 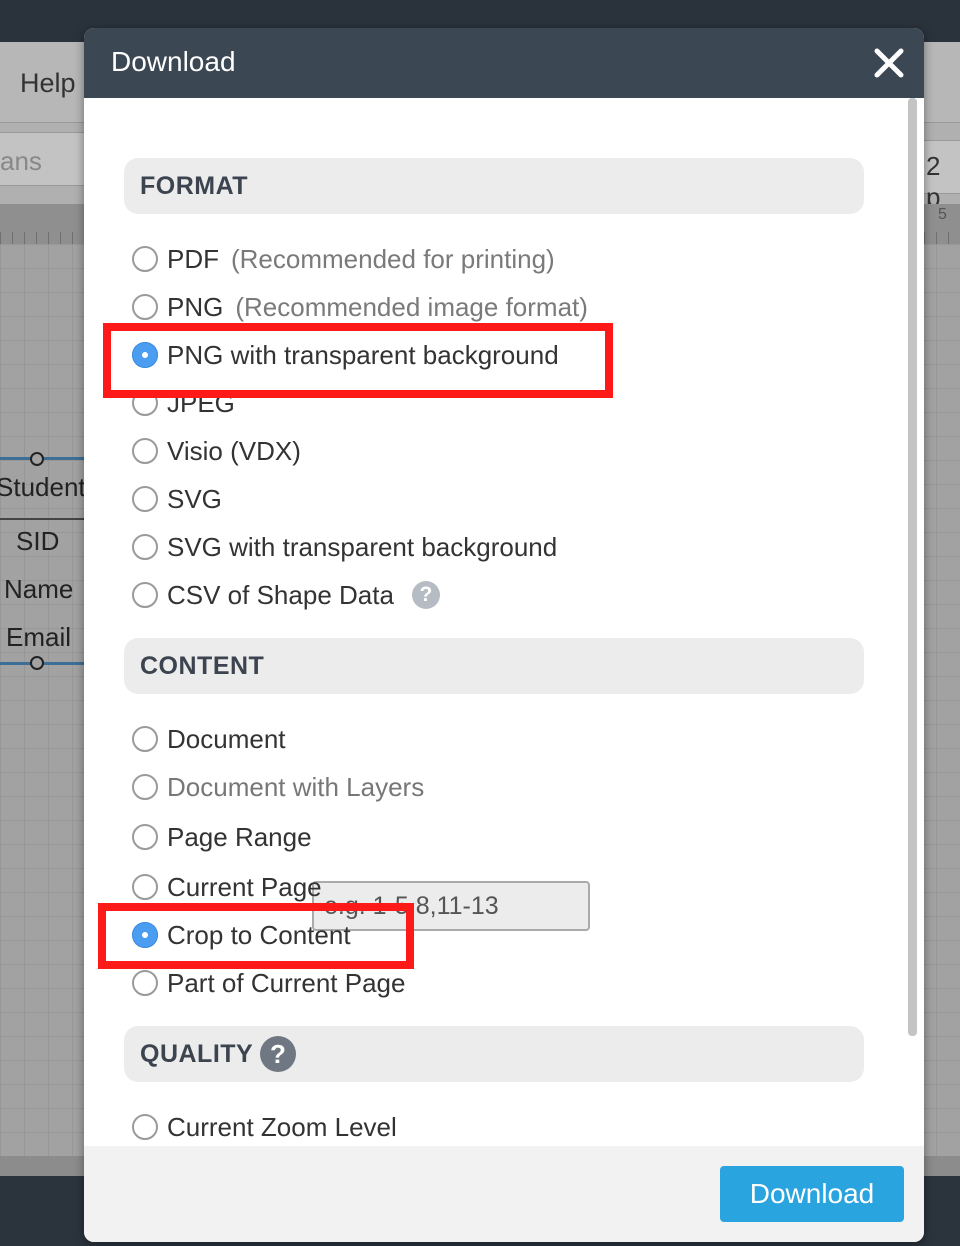 I want to click on dialog-header: Download, so click(x=504, y=63).